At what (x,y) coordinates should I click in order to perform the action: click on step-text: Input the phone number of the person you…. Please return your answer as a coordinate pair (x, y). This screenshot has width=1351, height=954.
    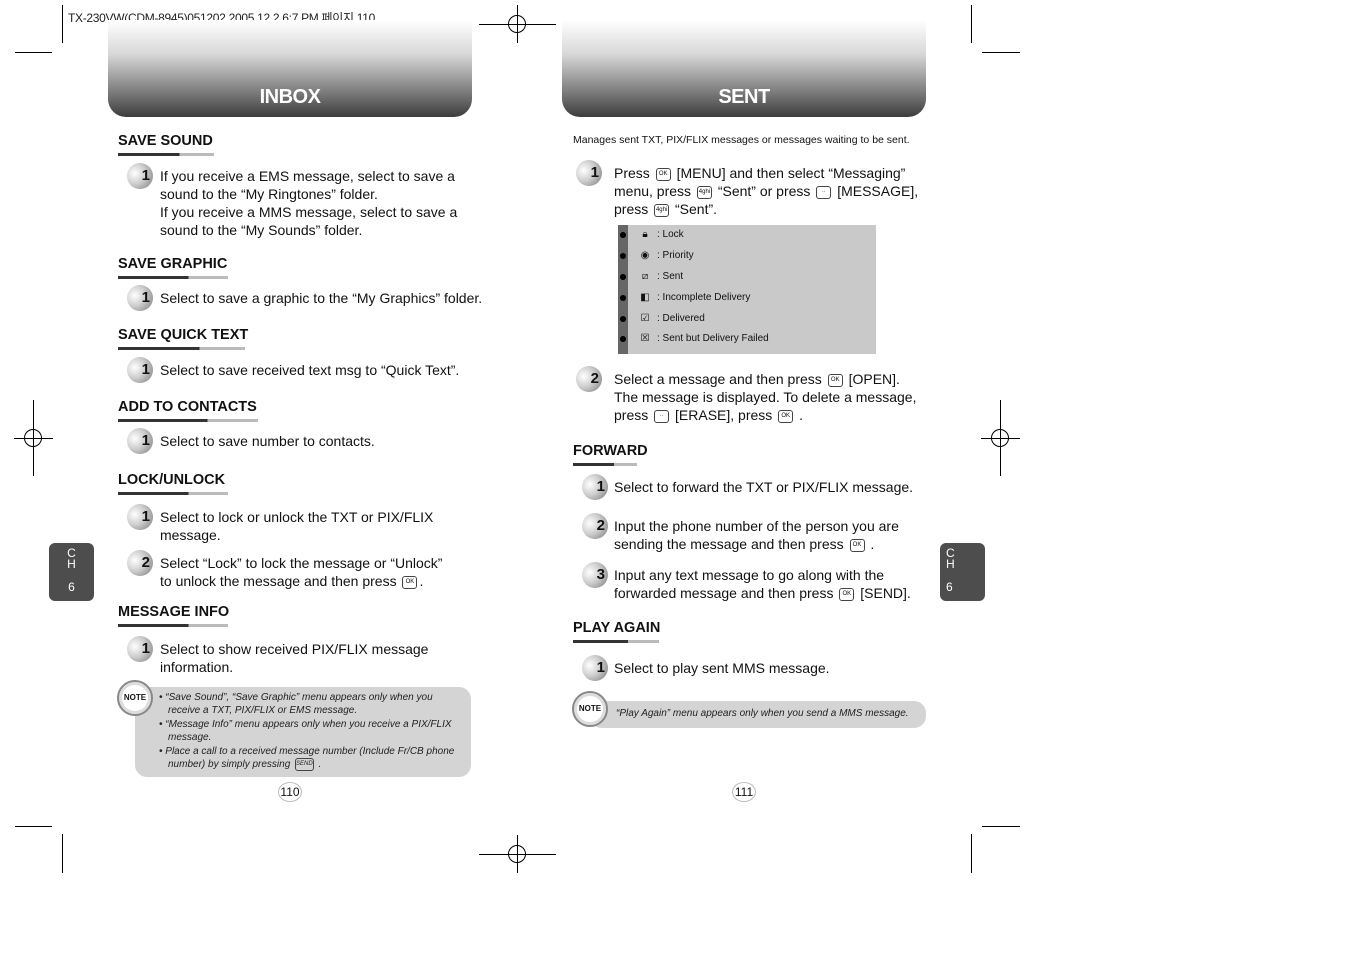
    Looking at the image, I should click on (756, 535).